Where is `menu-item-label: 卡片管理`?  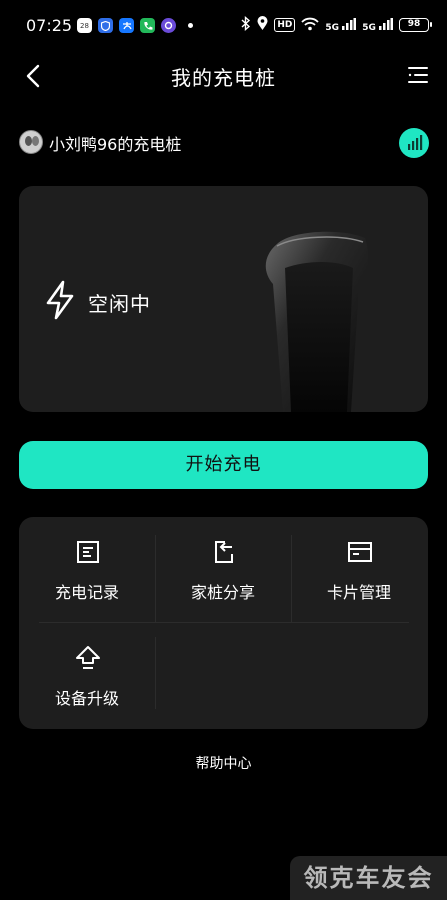 menu-item-label: 卡片管理 is located at coordinates (358, 592).